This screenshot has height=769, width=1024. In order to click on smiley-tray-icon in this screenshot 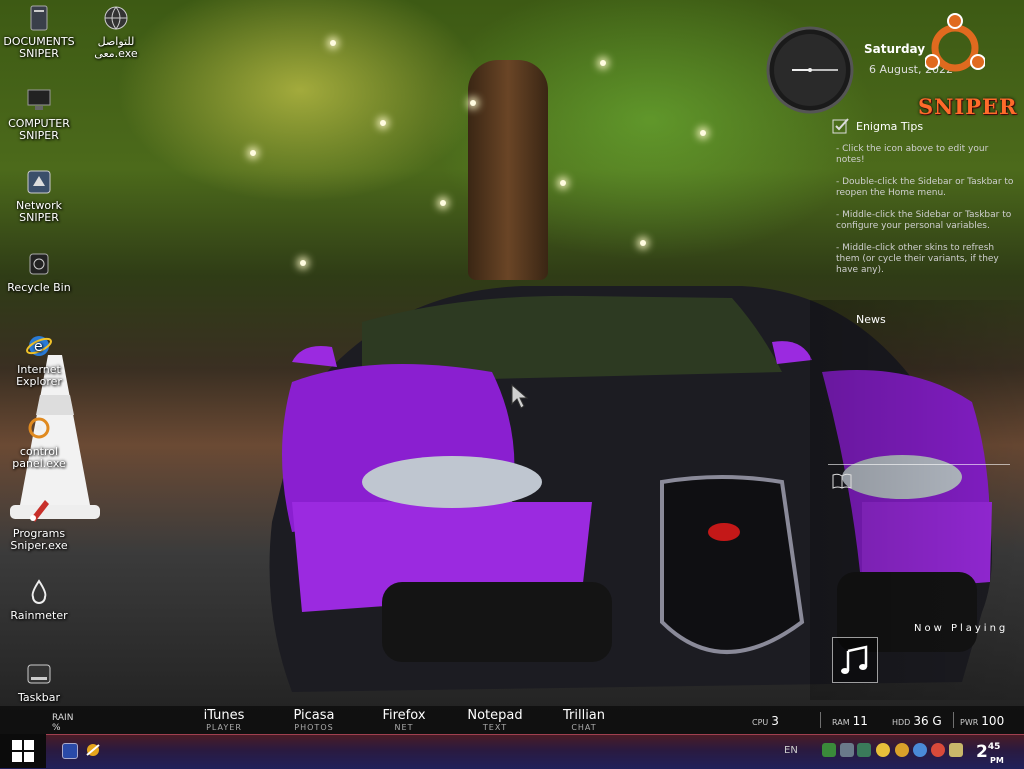, I will do `click(902, 750)`.